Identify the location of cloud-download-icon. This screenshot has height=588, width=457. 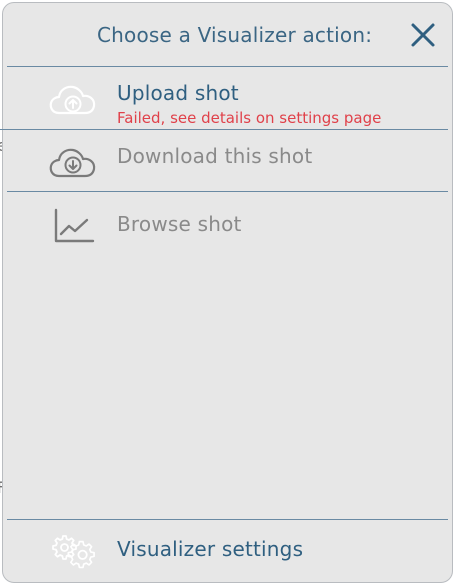
(72, 163).